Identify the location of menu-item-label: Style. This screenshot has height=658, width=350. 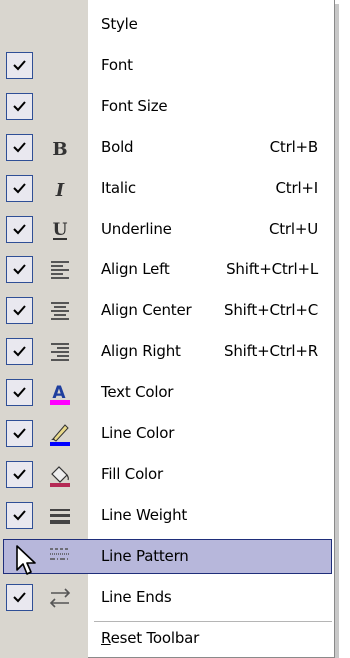
(119, 24).